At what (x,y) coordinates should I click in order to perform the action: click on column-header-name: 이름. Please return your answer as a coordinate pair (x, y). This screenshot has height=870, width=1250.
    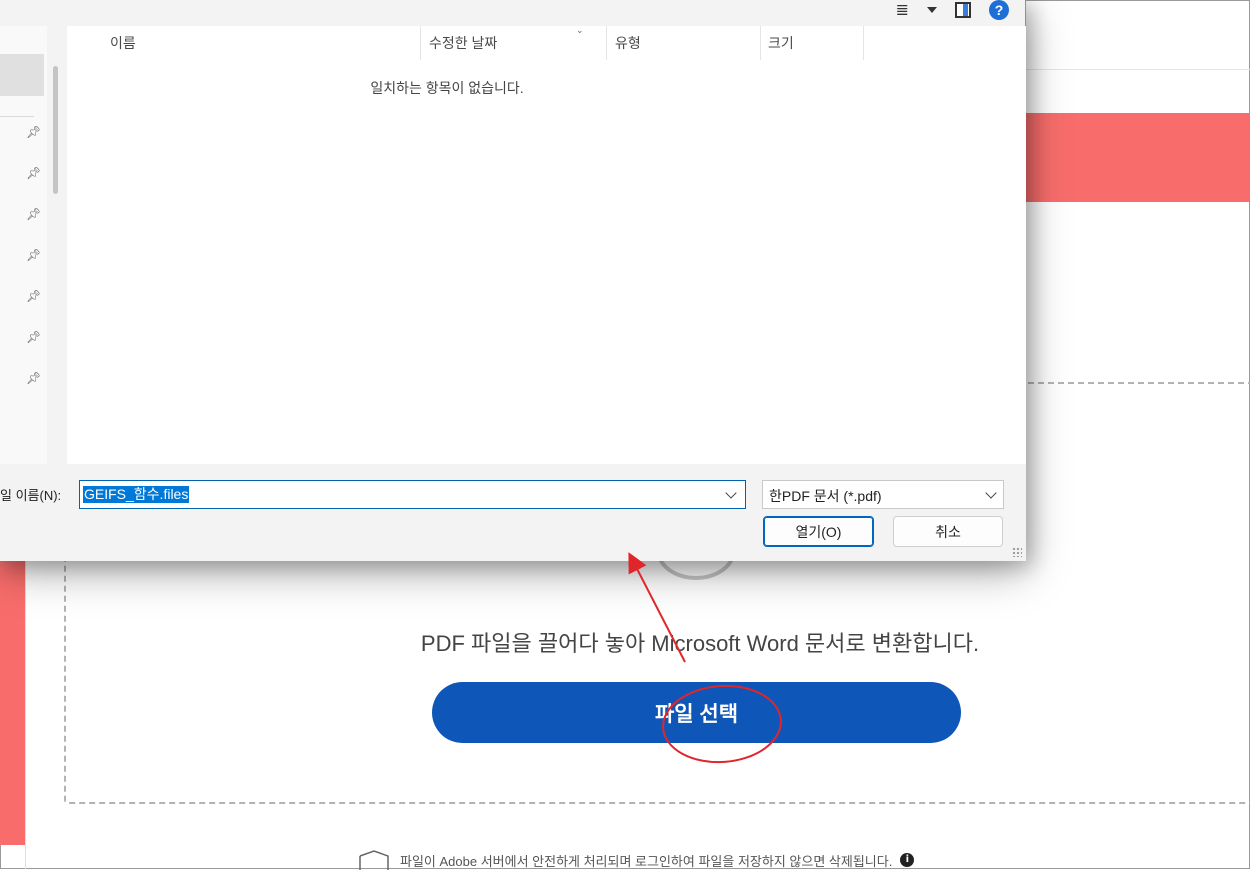
    Looking at the image, I should click on (123, 46).